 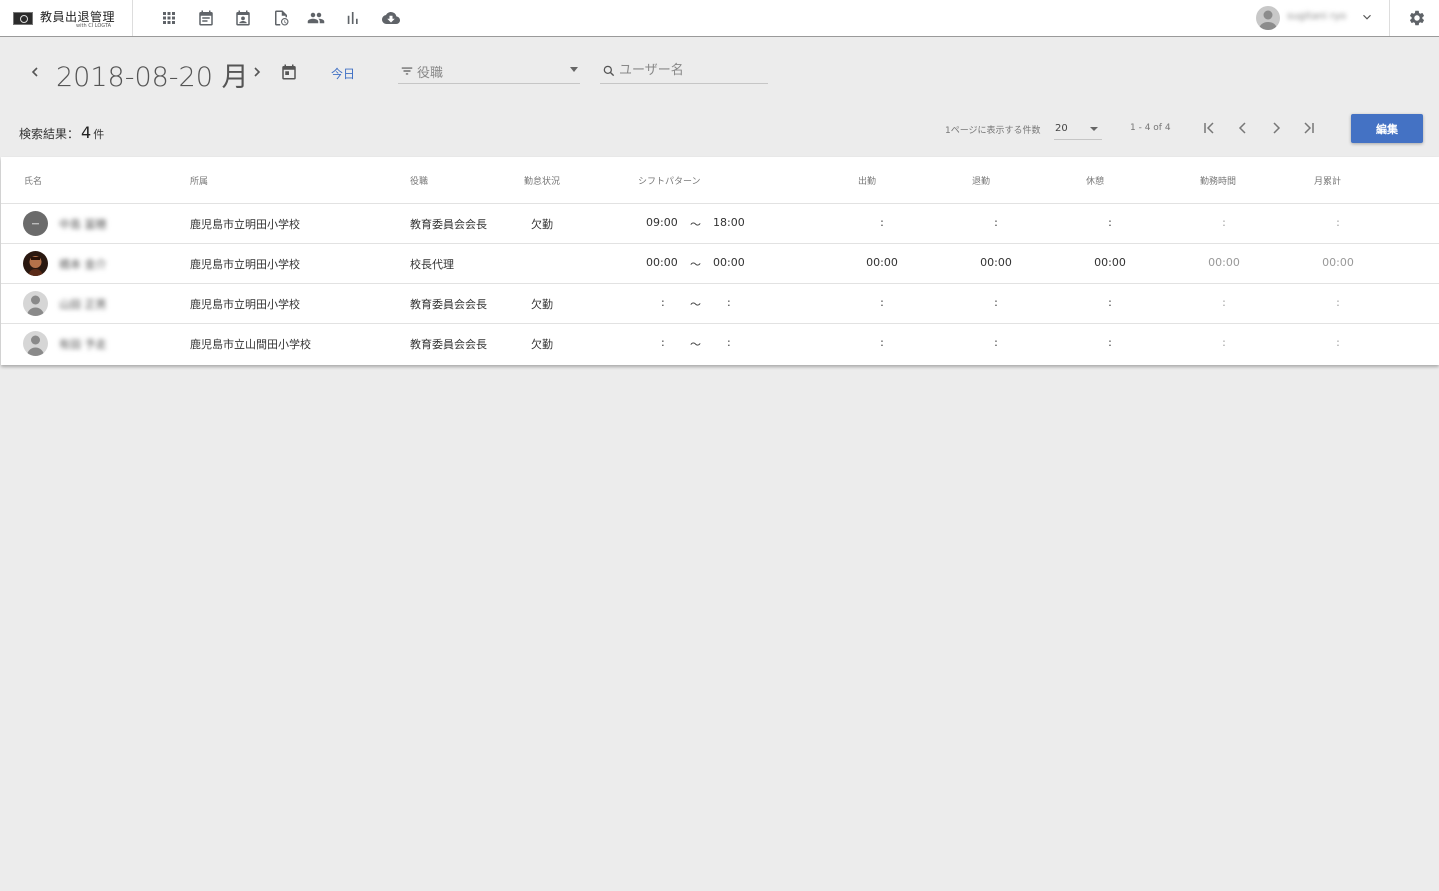 What do you see at coordinates (542, 180) in the screenshot?
I see `column-header-status: 勤怠状況` at bounding box center [542, 180].